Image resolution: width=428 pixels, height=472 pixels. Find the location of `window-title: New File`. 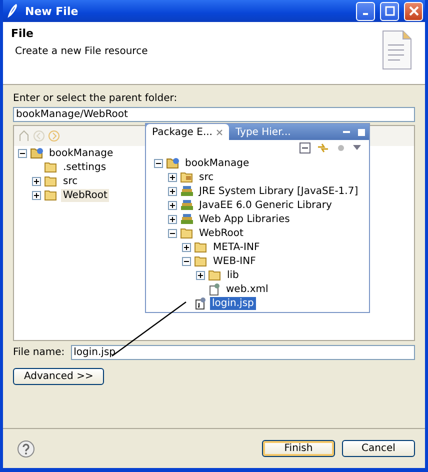

window-title: New File is located at coordinates (52, 11).